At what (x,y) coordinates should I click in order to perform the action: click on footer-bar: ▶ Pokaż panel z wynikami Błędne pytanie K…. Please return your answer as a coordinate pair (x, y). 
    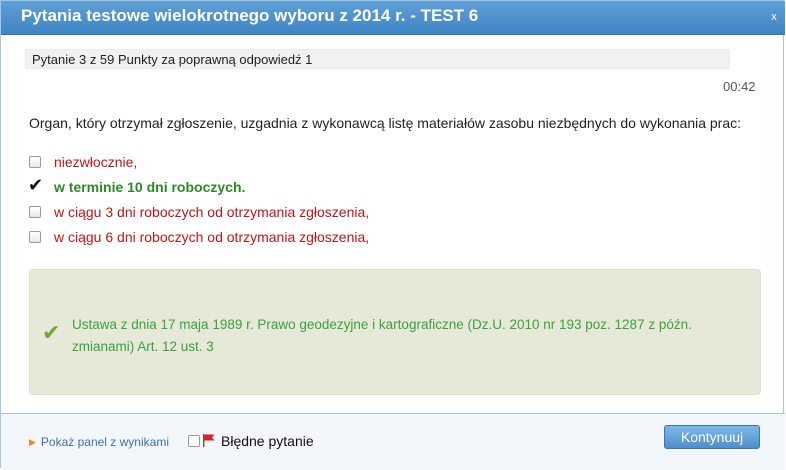
    Looking at the image, I should click on (393, 441).